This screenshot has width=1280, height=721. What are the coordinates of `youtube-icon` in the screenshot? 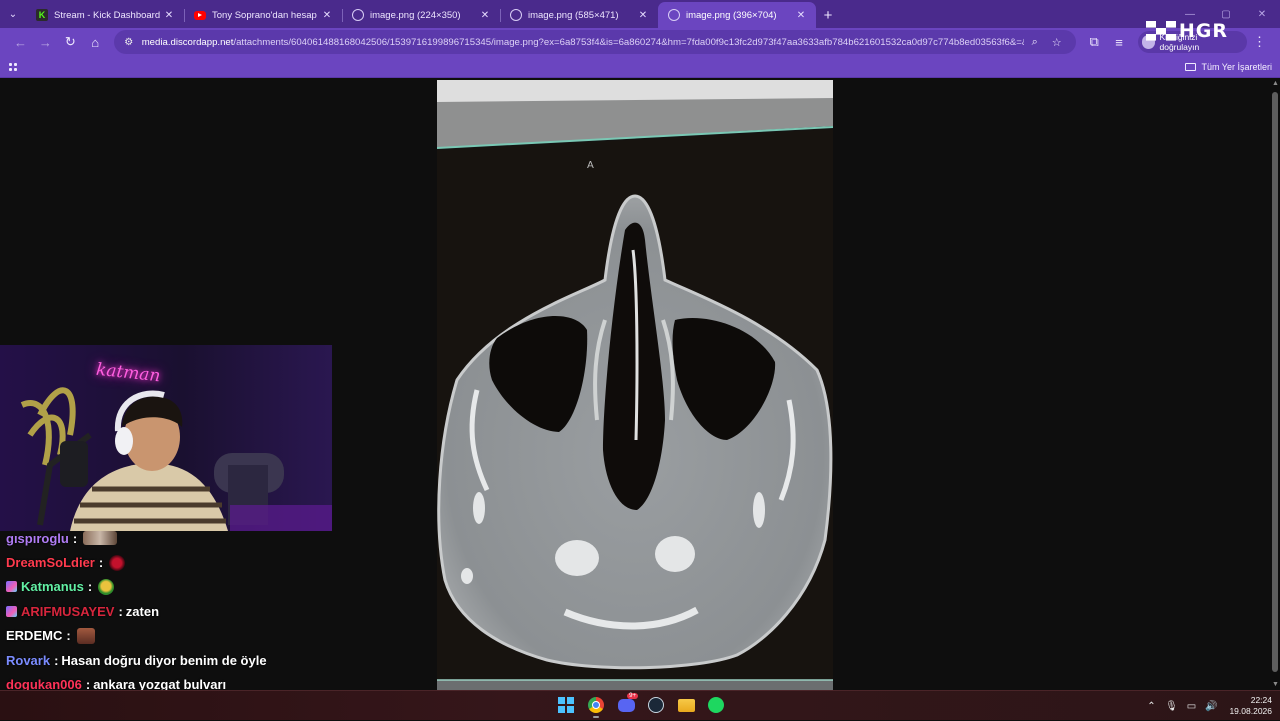 It's located at (200, 15).